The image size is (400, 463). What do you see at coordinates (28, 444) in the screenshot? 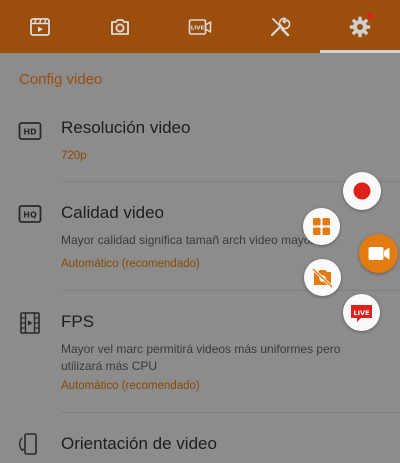
I see `screen-rotation-icon` at bounding box center [28, 444].